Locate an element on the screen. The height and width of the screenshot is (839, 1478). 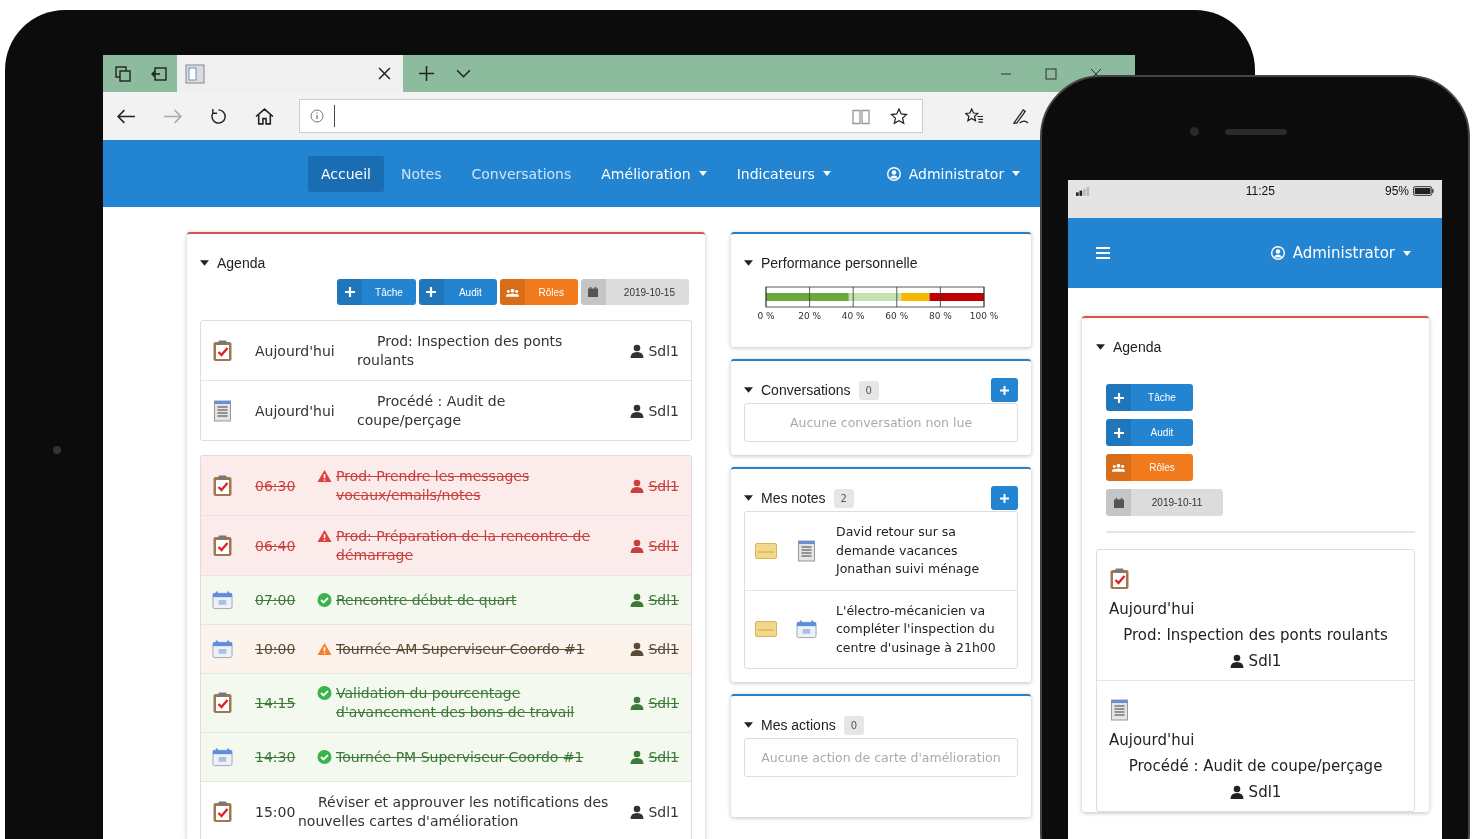
agenda-item: 10:00 Tournée AM Superviseur-Coordo #1 Sdl1 is located at coordinates (446, 648).